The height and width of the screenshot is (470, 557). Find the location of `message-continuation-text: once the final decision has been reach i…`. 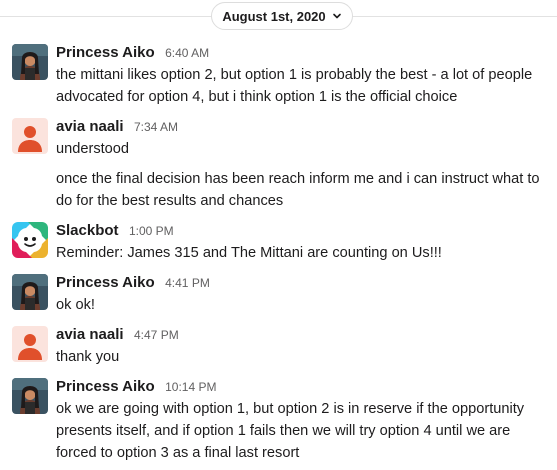

message-continuation-text: once the final decision has been reach i… is located at coordinates (298, 190).